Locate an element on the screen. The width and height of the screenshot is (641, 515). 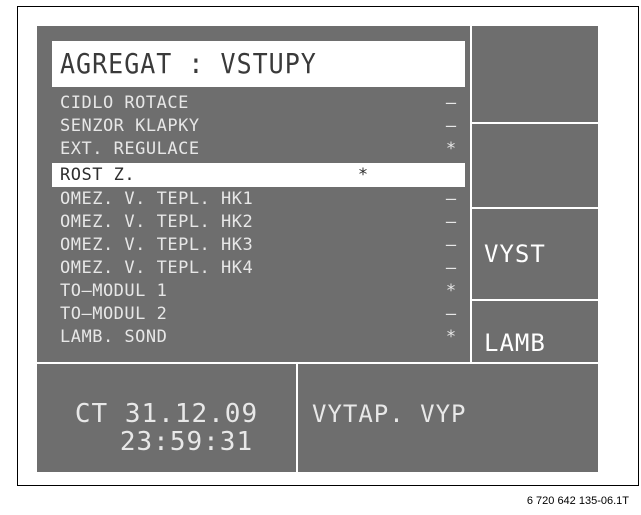
menu-row: OMEZ. V. TEPL. HK3 – is located at coordinates (258, 245).